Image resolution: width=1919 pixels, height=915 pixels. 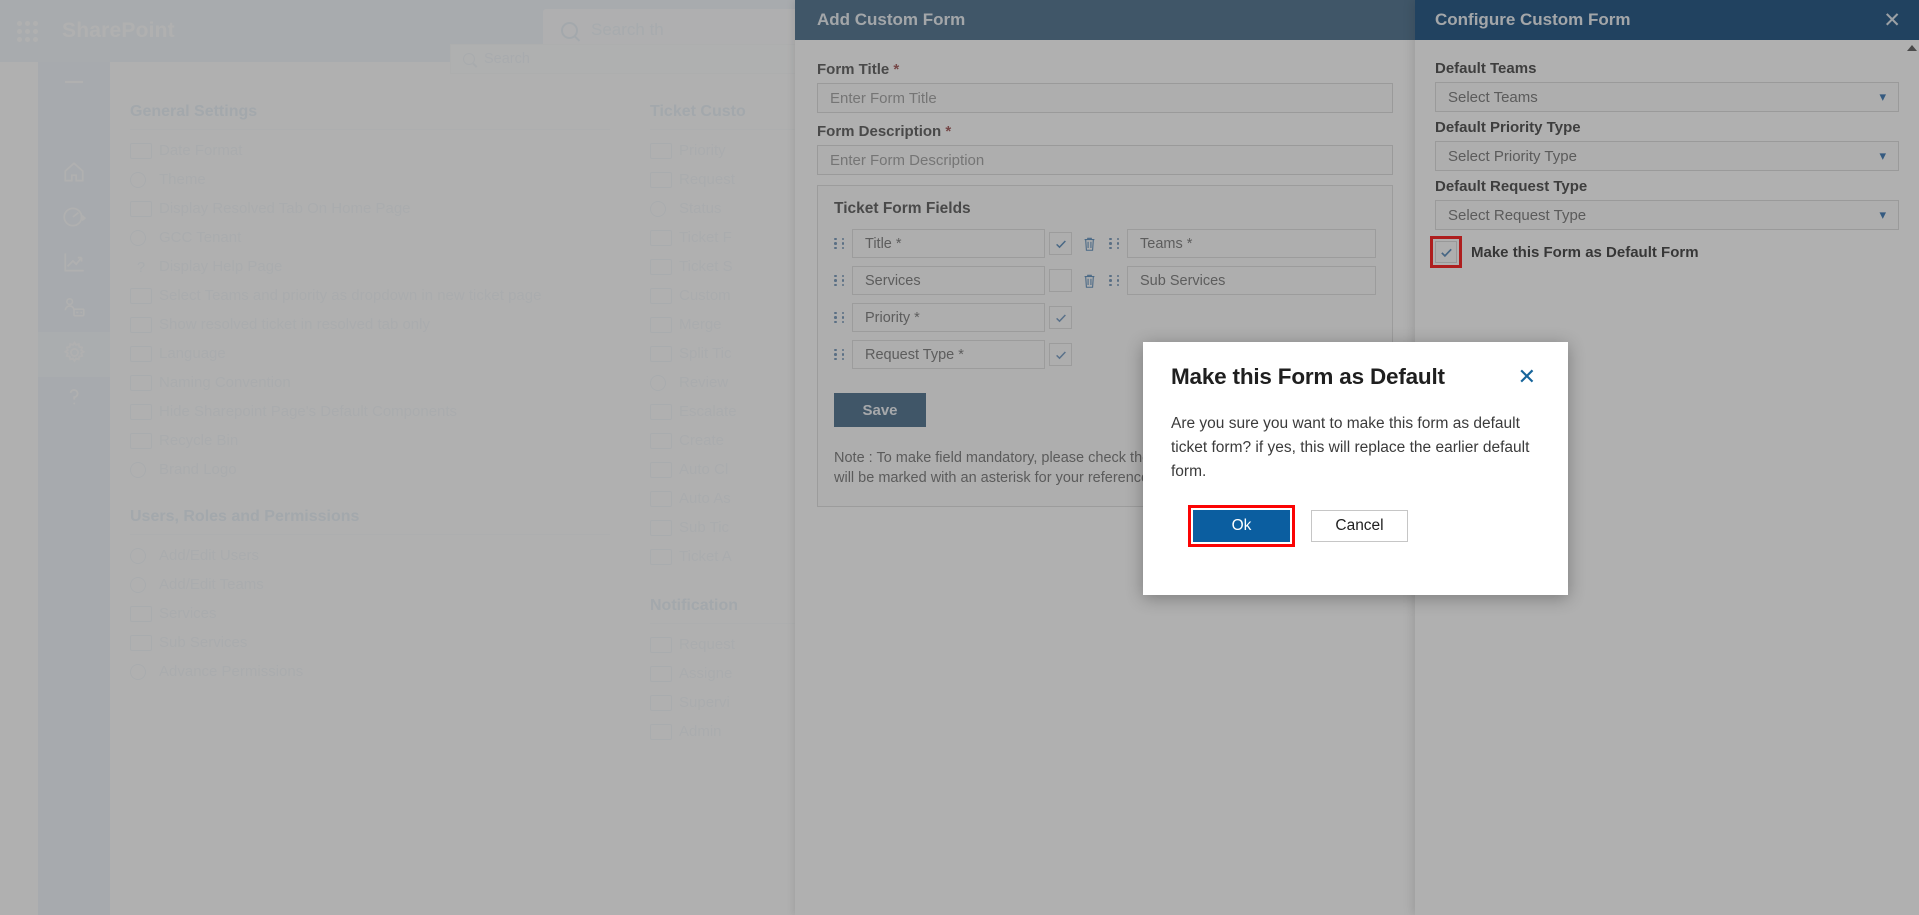 I want to click on dialog-title: Make this Form as Default, so click(x=1308, y=376).